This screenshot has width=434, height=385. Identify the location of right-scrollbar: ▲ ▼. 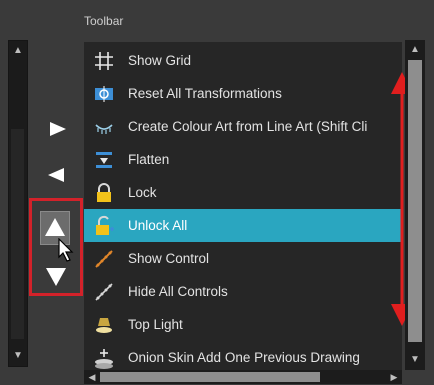
(415, 205).